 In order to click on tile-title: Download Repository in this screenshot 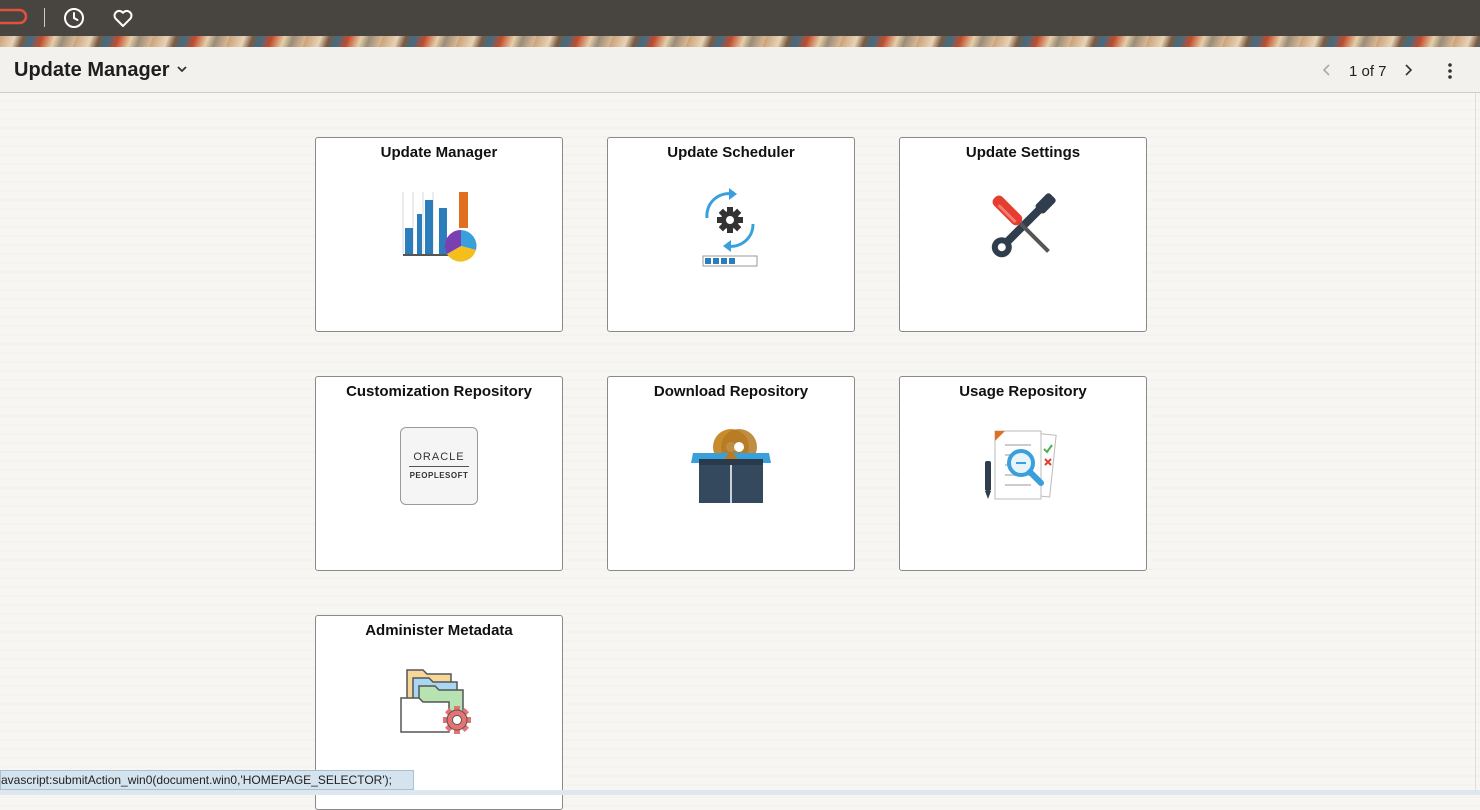, I will do `click(731, 391)`.